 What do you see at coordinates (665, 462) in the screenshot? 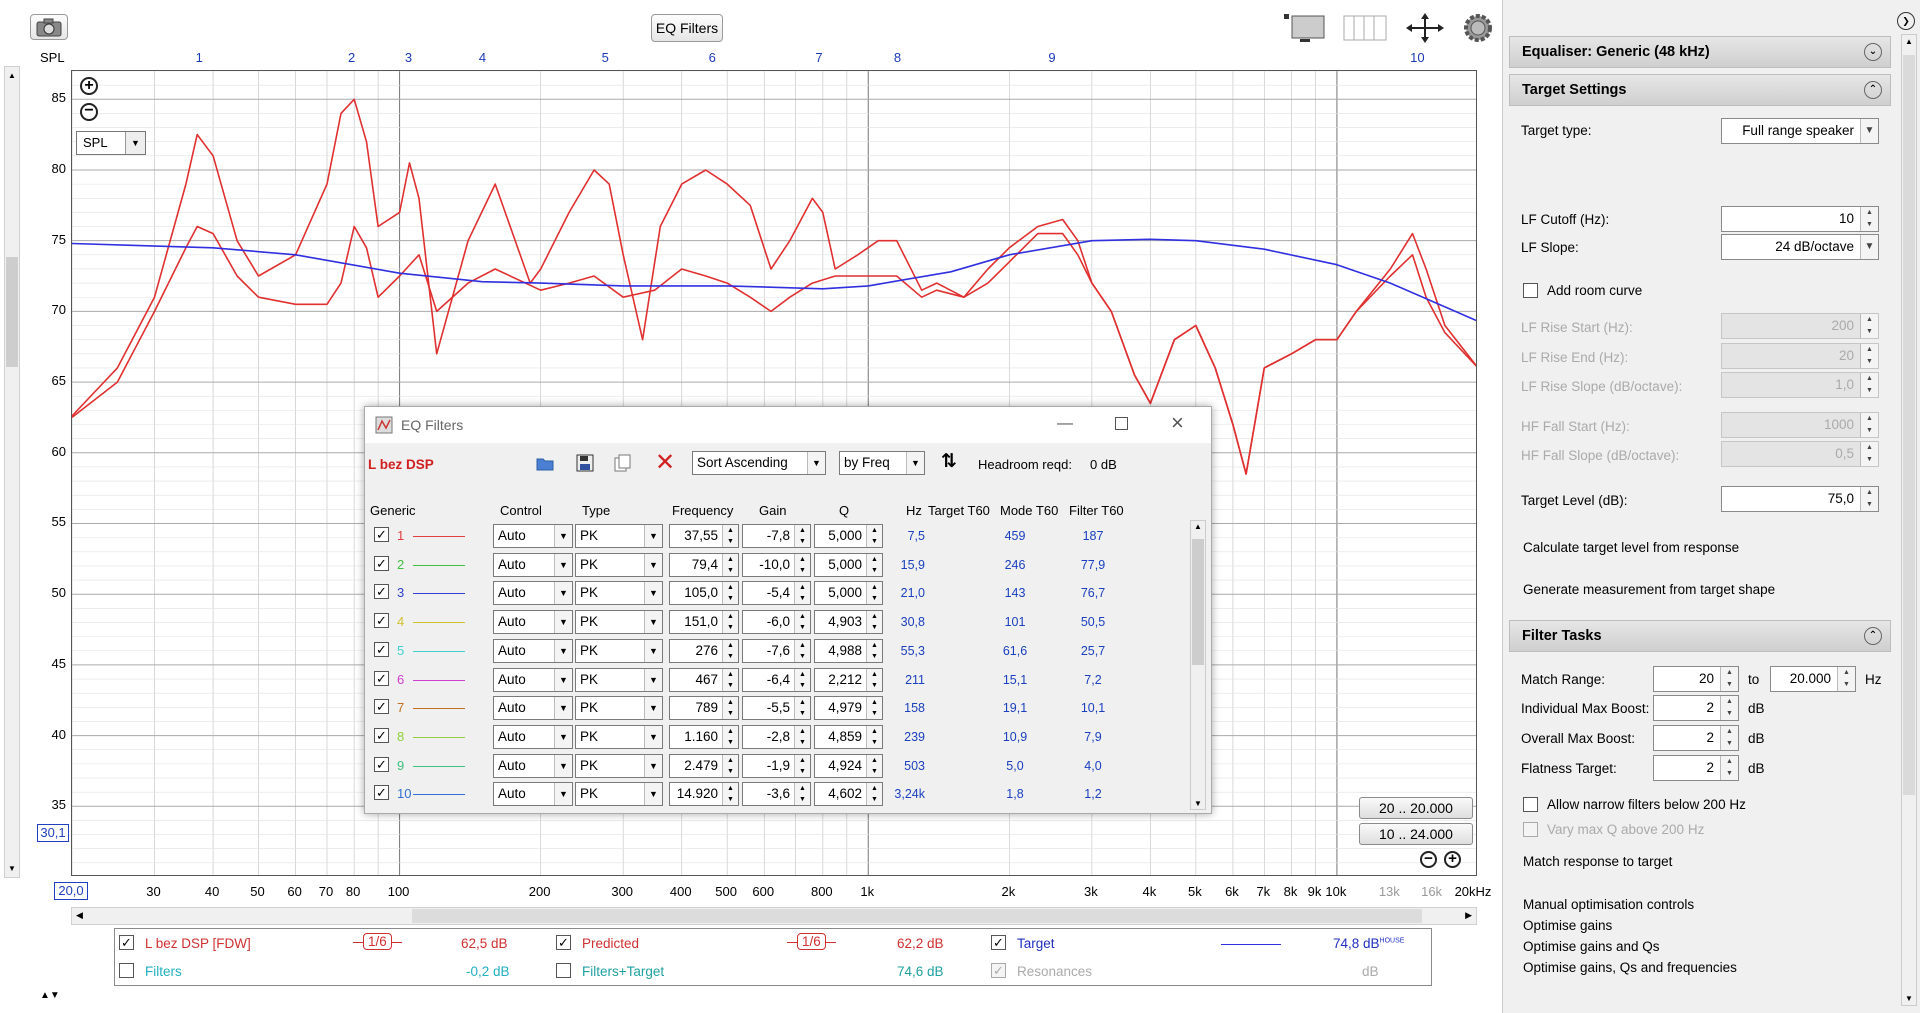
I see `delete-icon: ✕` at bounding box center [665, 462].